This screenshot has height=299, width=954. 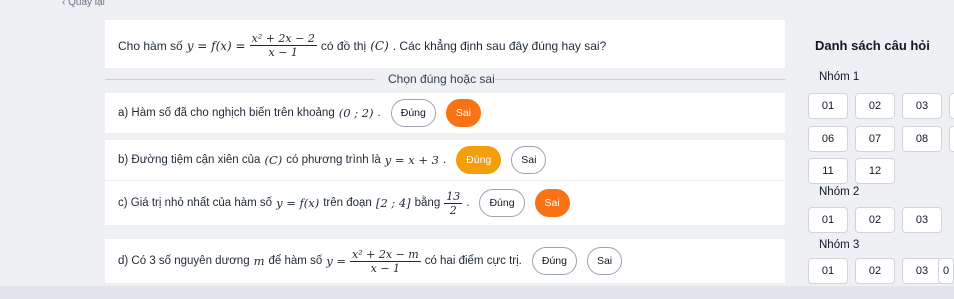 What do you see at coordinates (839, 192) in the screenshot?
I see `group-label: Nhóm 2` at bounding box center [839, 192].